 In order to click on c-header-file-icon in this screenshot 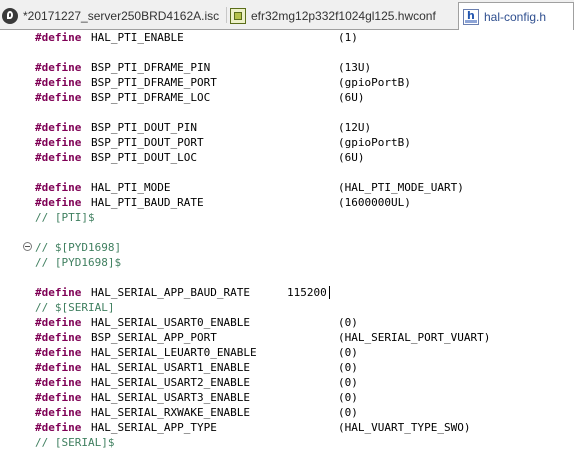, I will do `click(471, 16)`.